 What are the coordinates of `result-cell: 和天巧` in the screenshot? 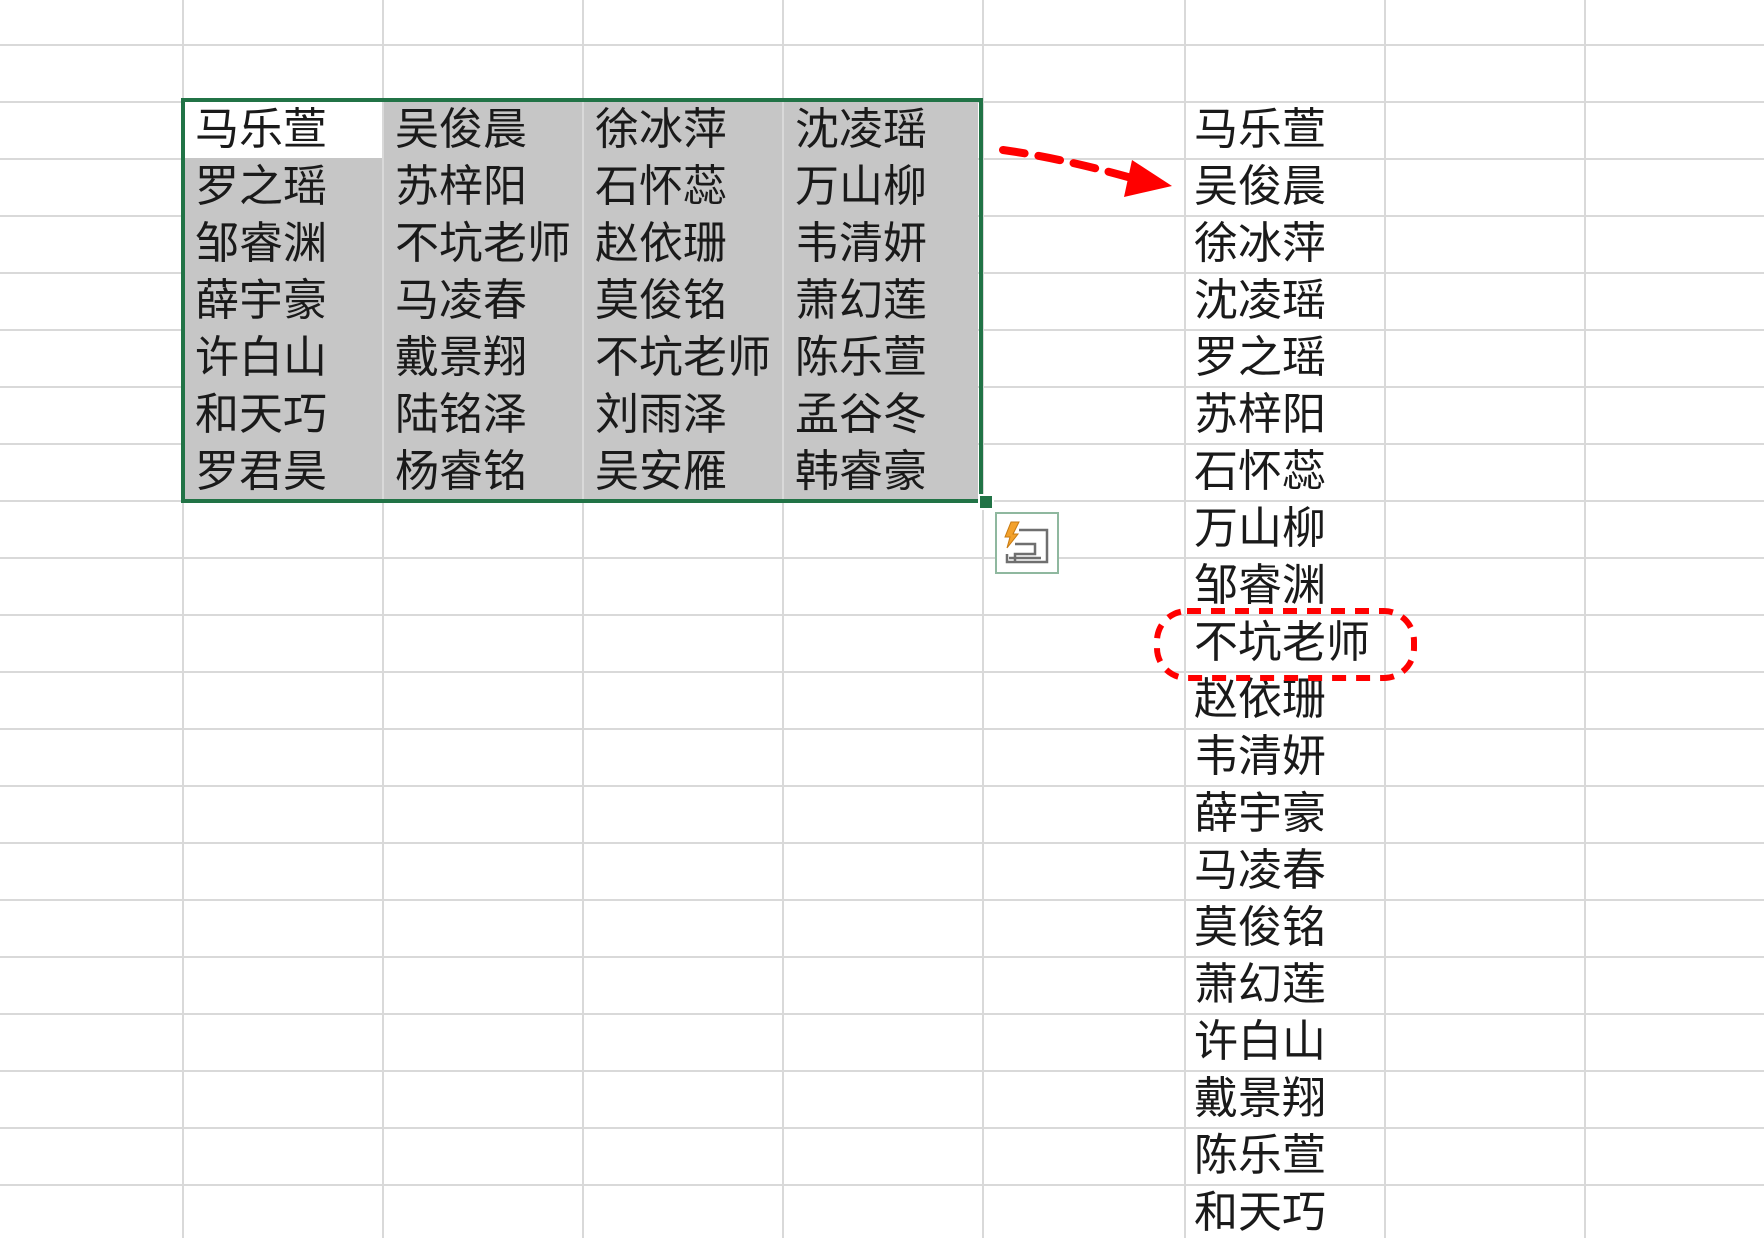 It's located at (1306, 1212).